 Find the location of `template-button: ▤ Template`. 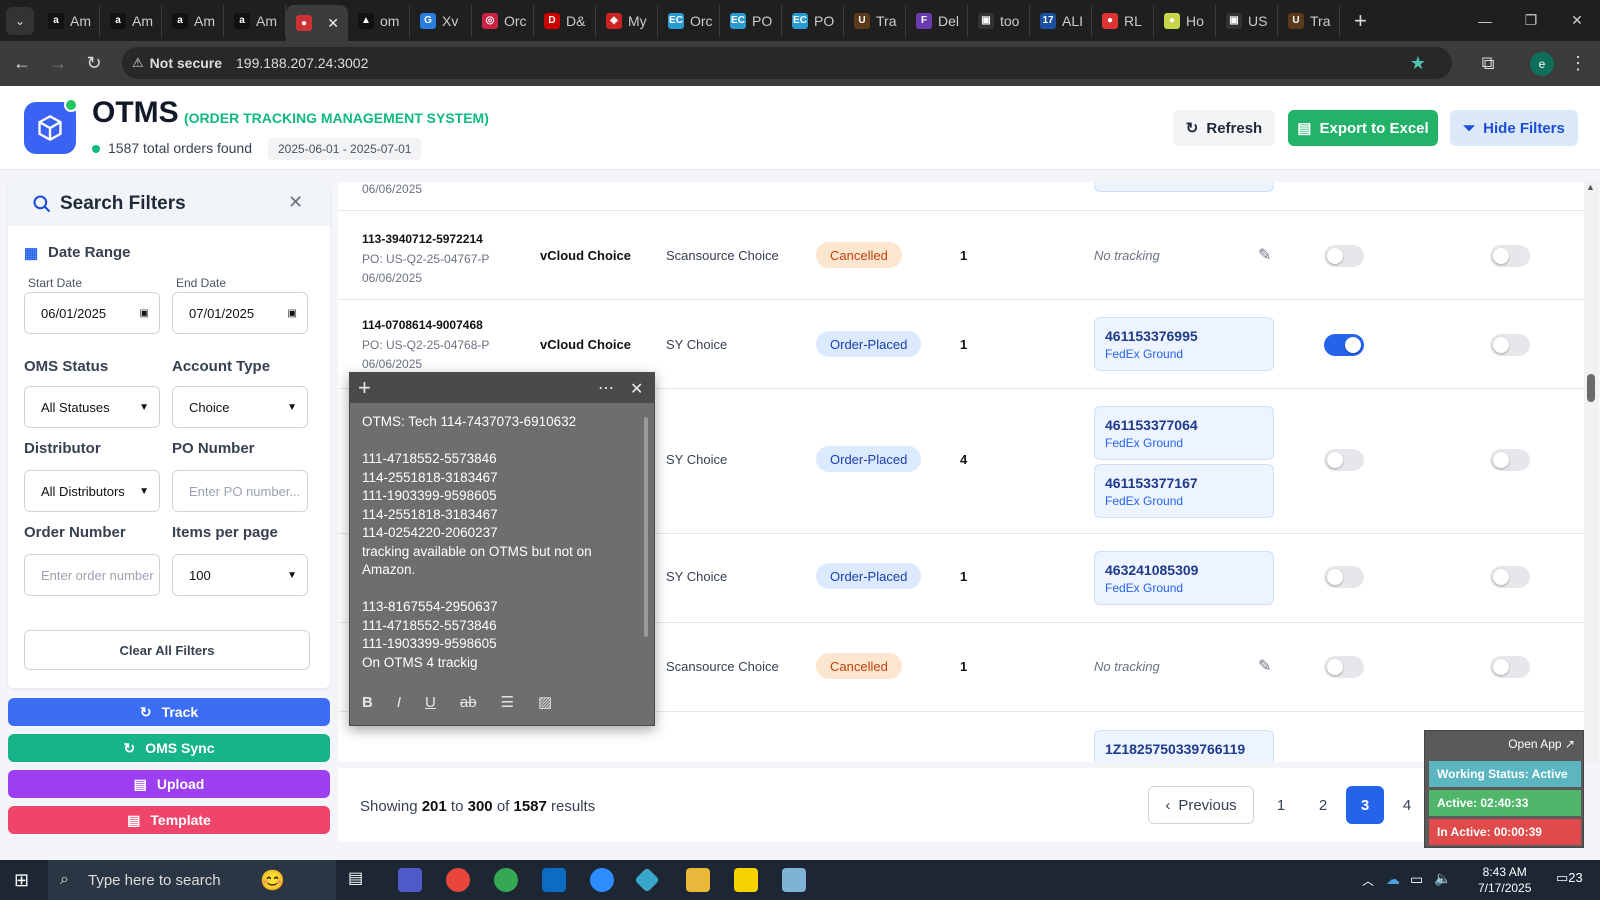

template-button: ▤ Template is located at coordinates (169, 820).